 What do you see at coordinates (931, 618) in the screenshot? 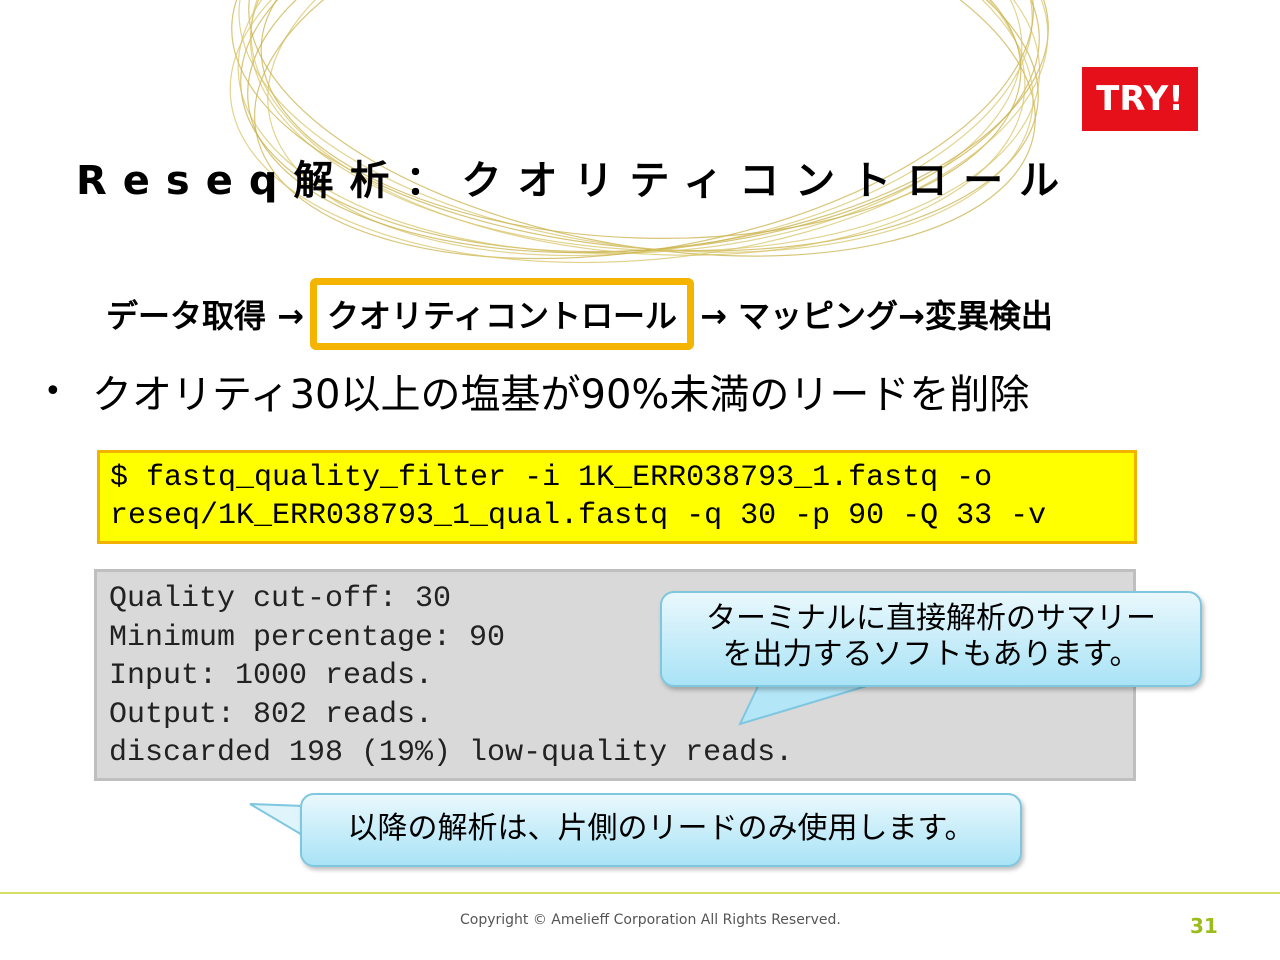
I see `callout-summary-line: ターミナルに直接解析のサマリー` at bounding box center [931, 618].